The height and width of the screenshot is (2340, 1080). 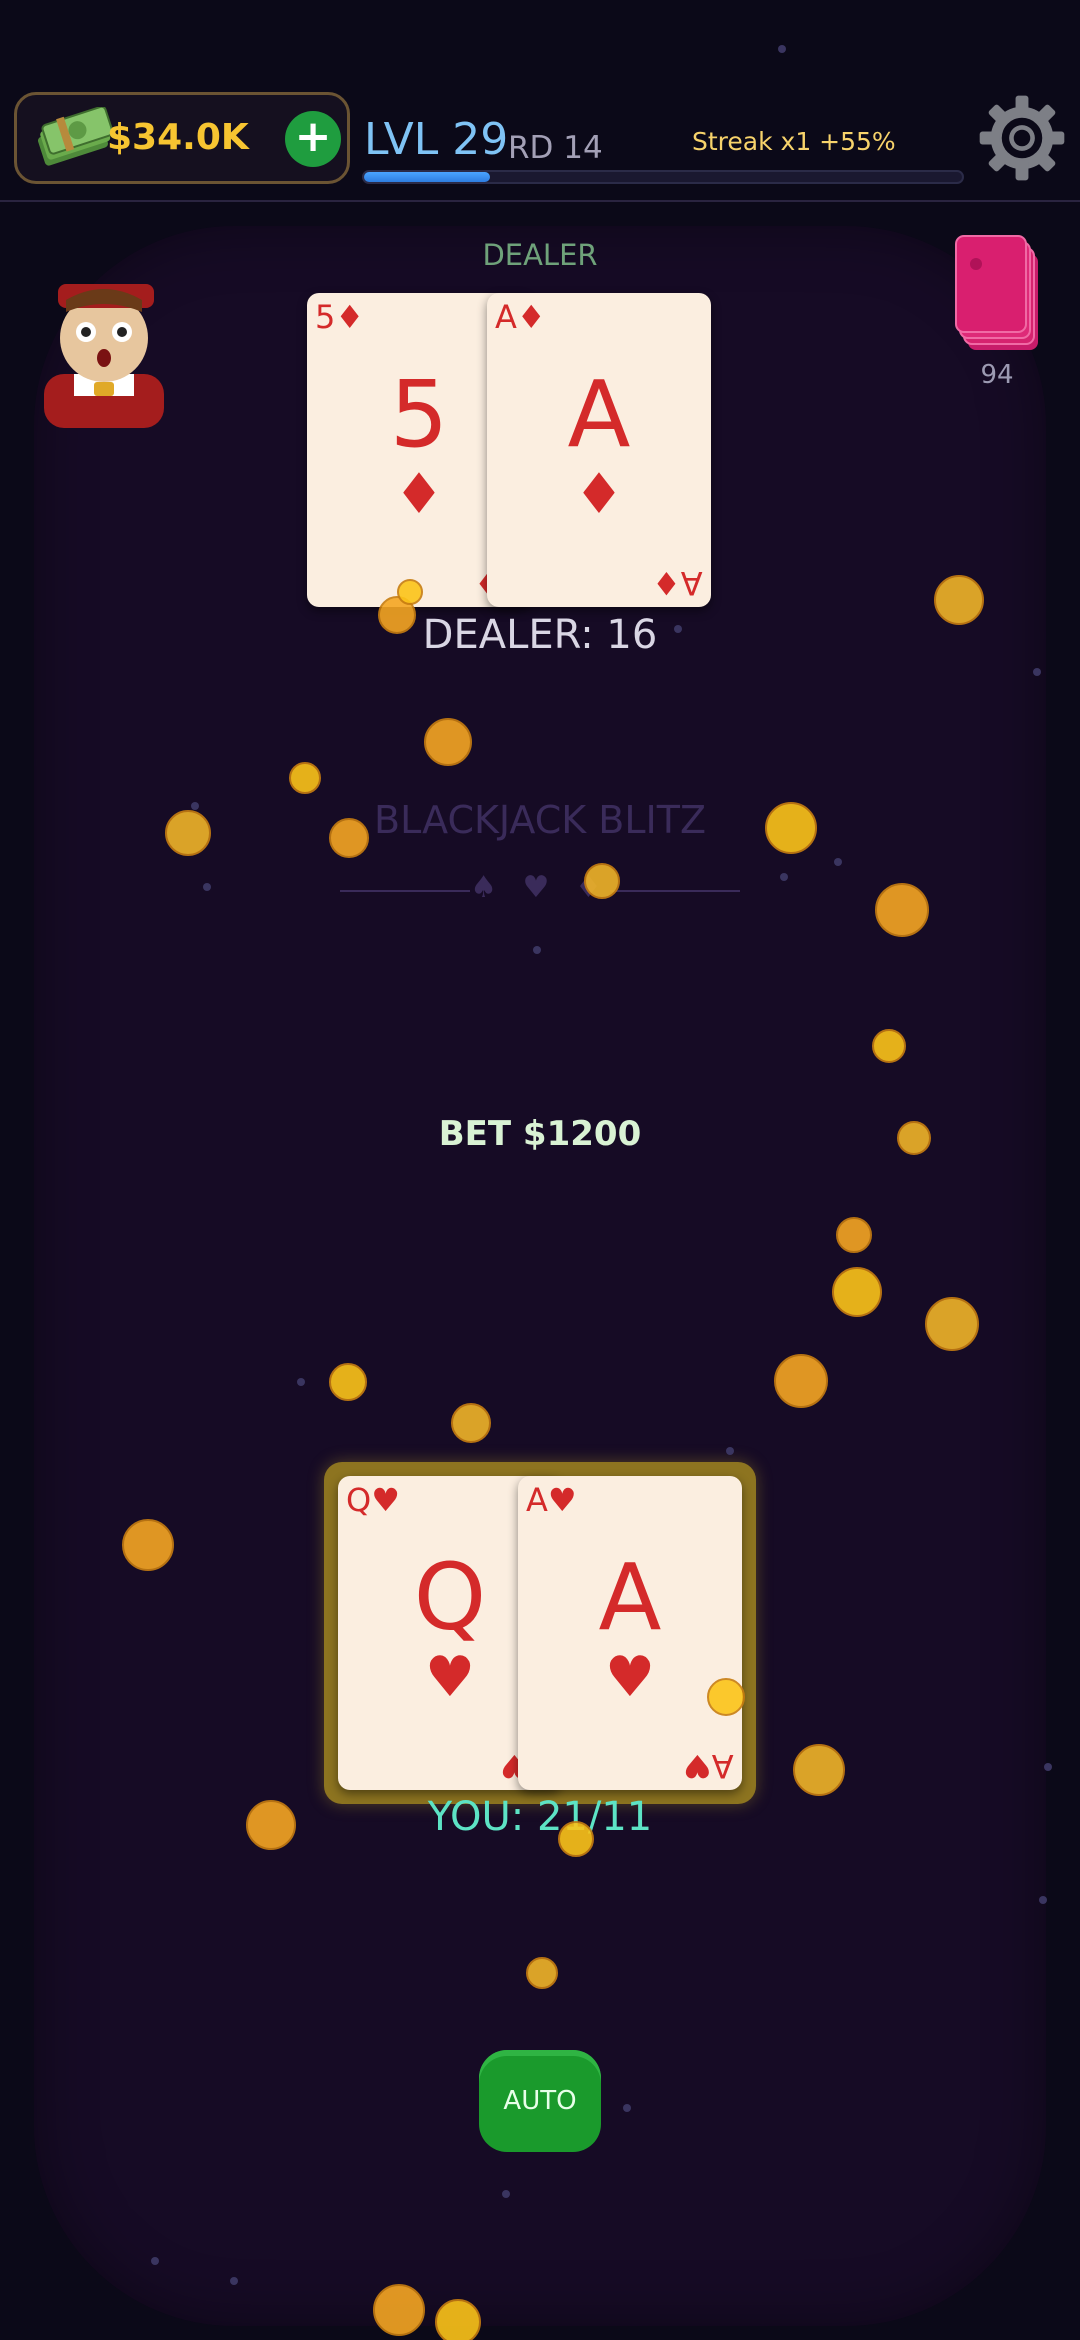 I want to click on card-corner: 5♦, so click(x=340, y=317).